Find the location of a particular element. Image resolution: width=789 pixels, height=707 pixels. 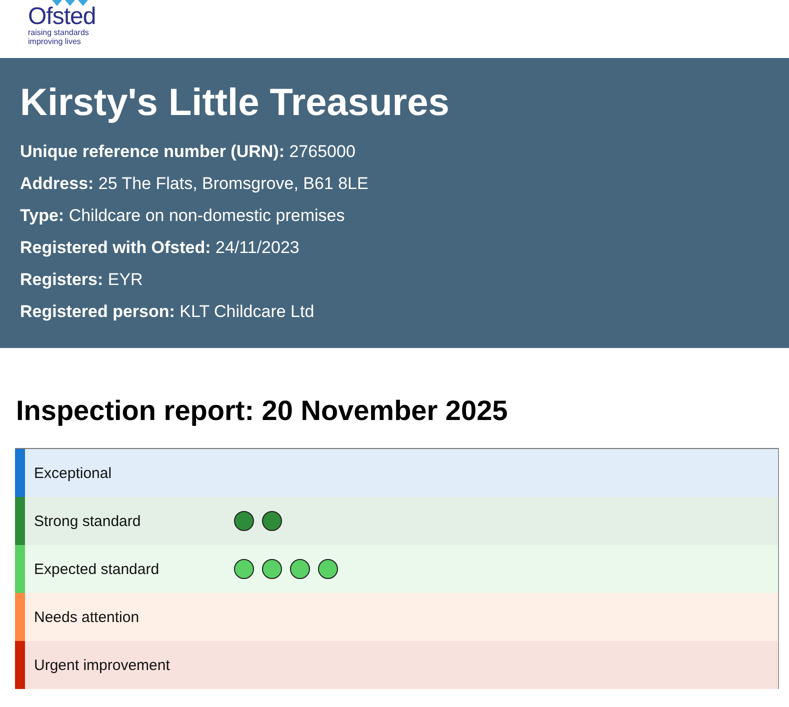

provider-detail: Registered person: KLT Childcare Ltd is located at coordinates (168, 312).